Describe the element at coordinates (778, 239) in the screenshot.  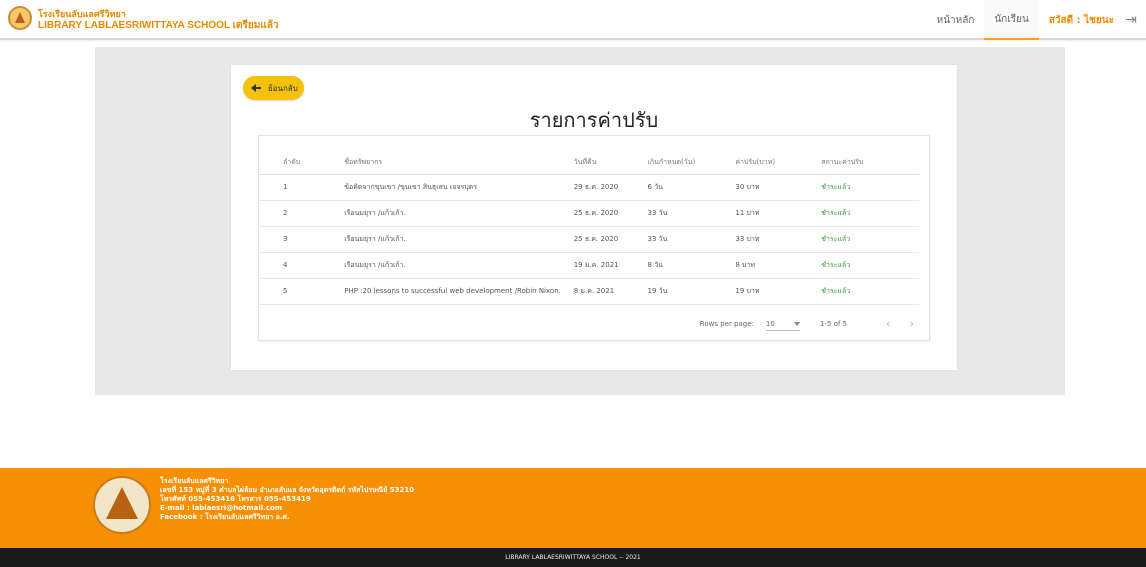
I see `row-fine: 33 บาท` at that location.